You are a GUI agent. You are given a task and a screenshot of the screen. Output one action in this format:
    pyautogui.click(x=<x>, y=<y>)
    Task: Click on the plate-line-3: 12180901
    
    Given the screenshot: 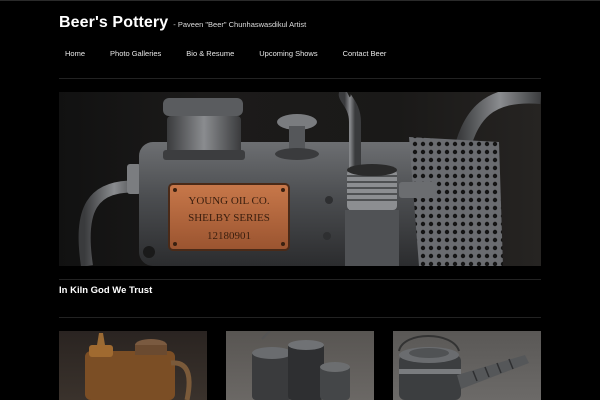 What is the action you would take?
    pyautogui.click(x=229, y=236)
    